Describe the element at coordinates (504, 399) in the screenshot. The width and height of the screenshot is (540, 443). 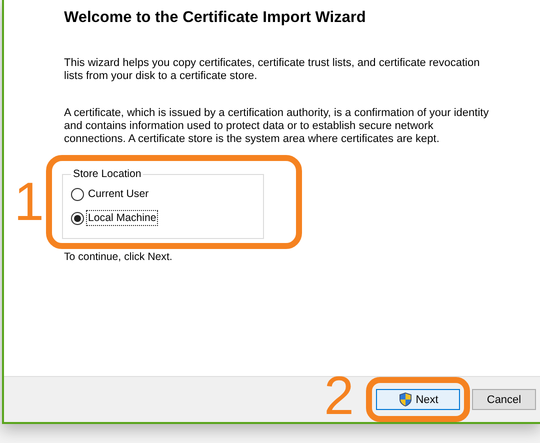
I see `cancel-button: Cancel` at that location.